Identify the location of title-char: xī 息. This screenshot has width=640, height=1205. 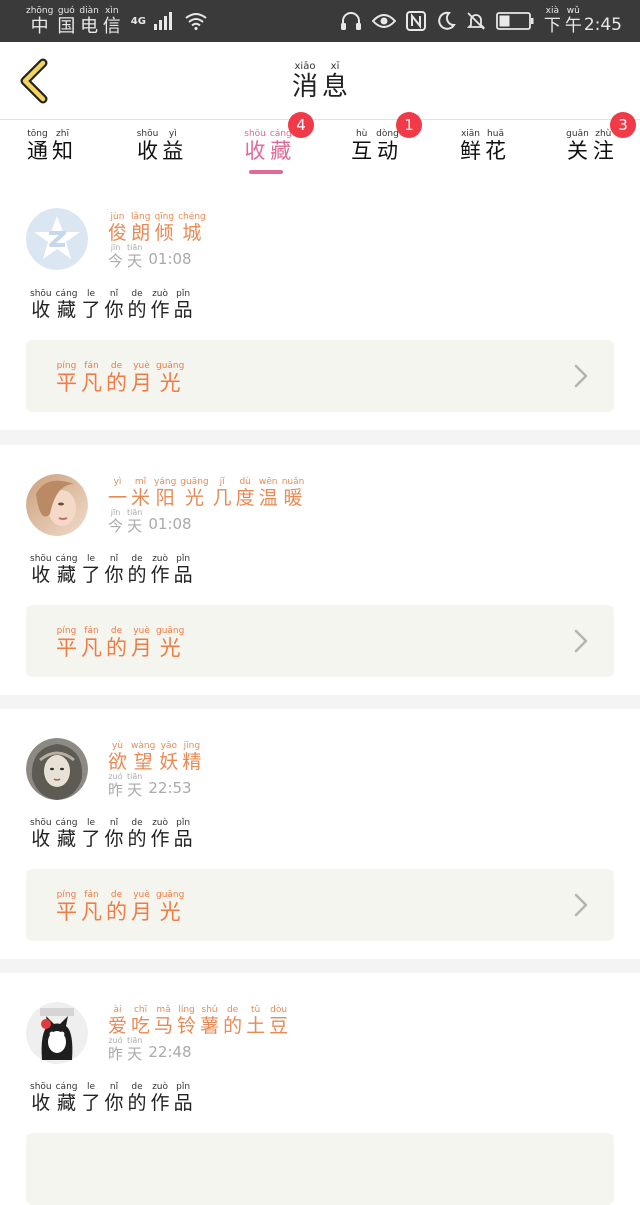
(335, 81).